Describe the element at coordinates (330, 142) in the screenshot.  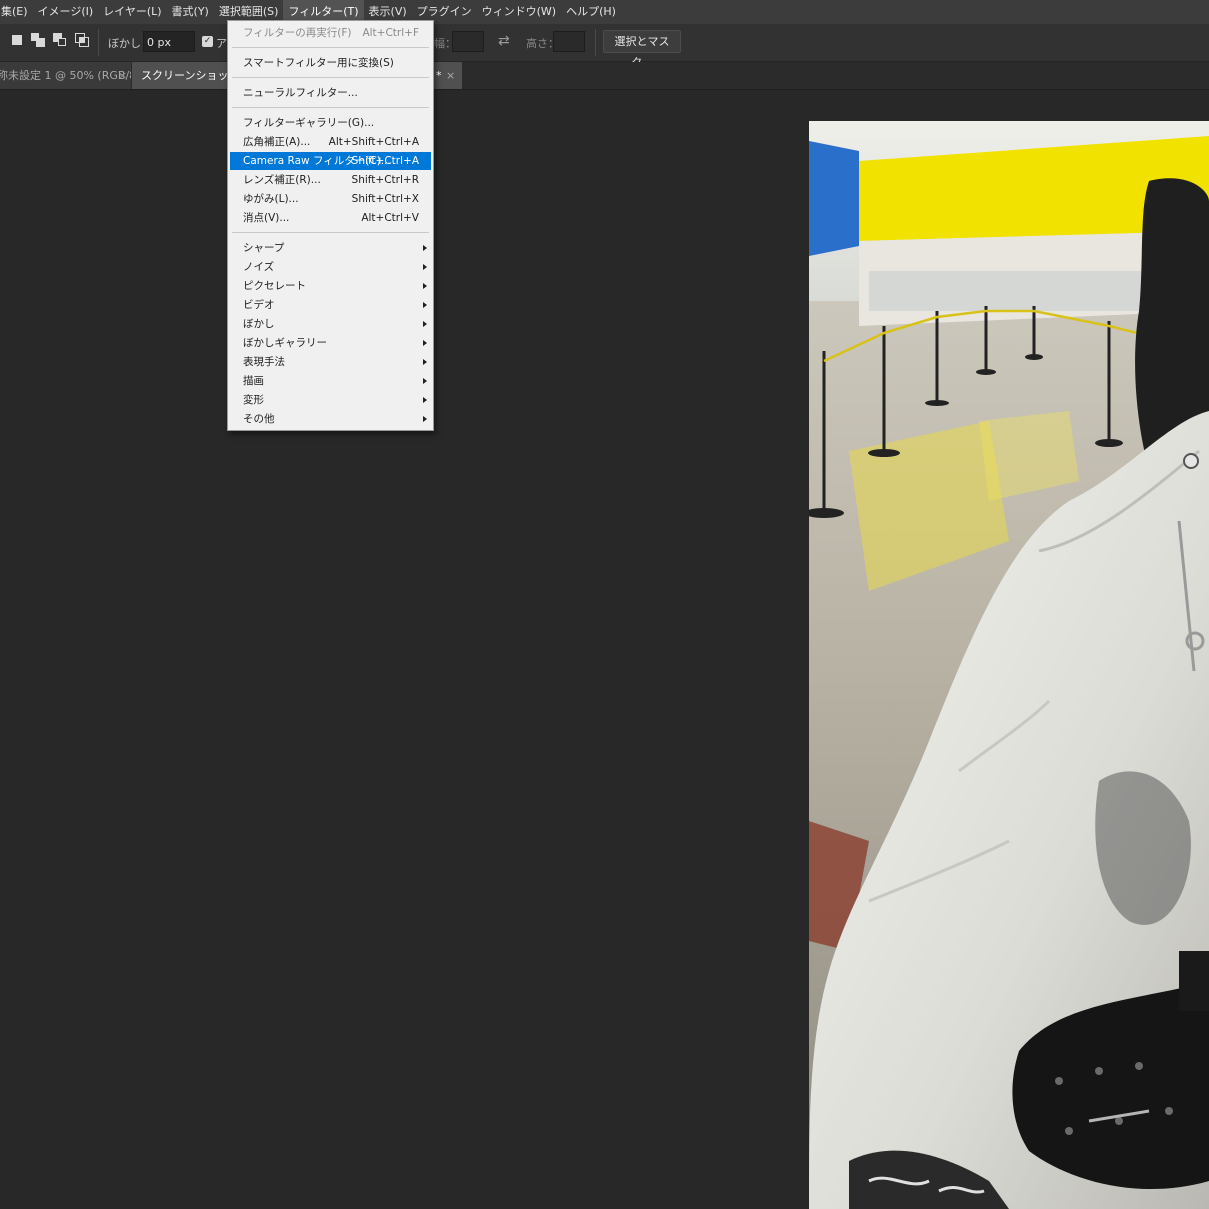
I see `menu-item-adaptive-wide-angle: 広角補正(A)... Alt+Shift+Ctrl+A` at that location.